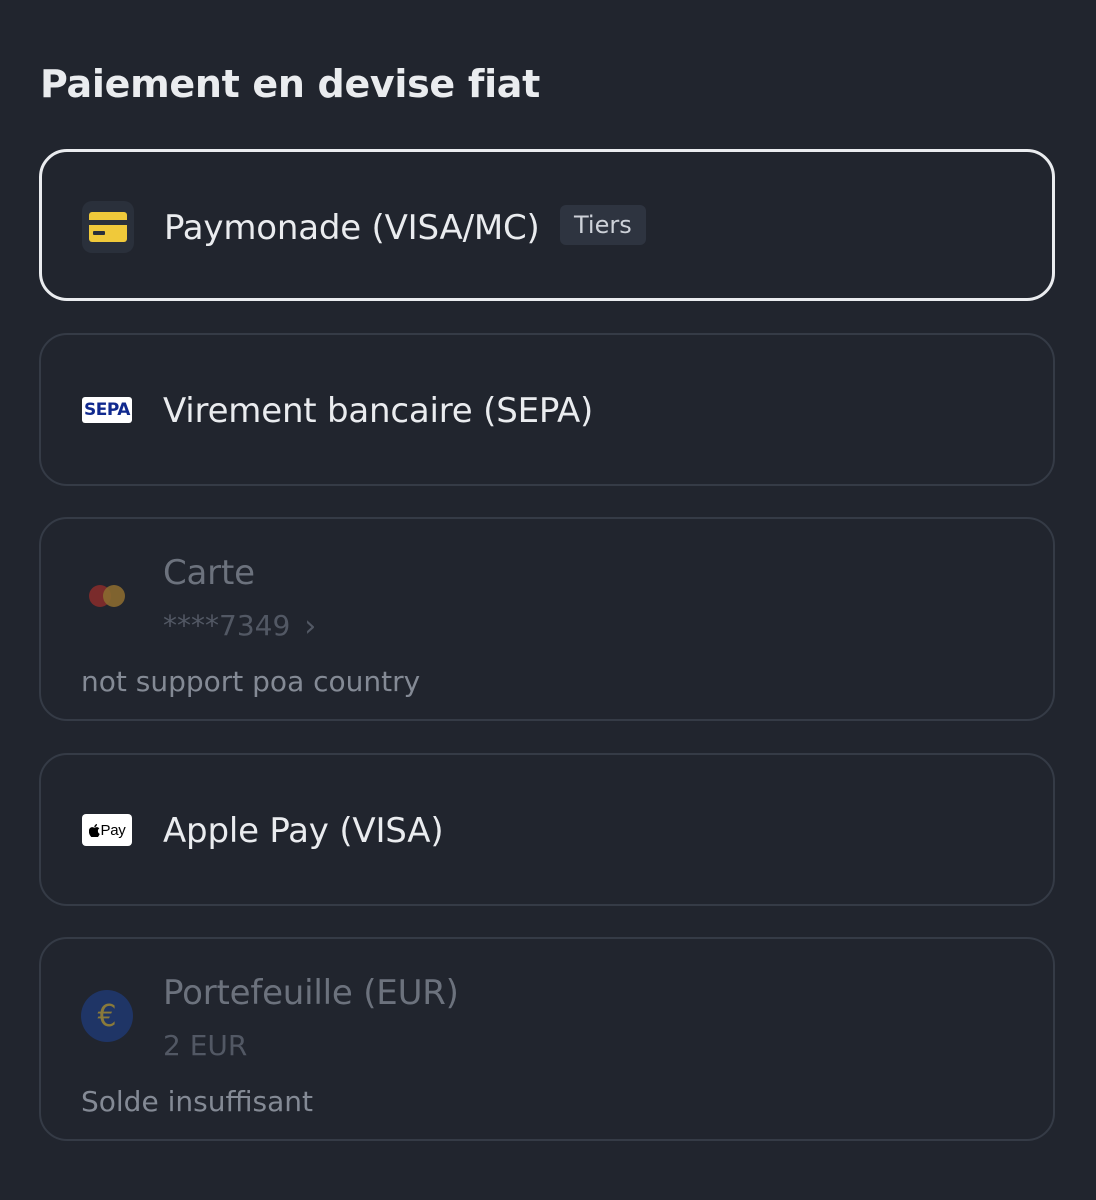 The width and height of the screenshot is (1096, 1200). Describe the element at coordinates (547, 225) in the screenshot. I see `payment-option-paymonade: Paymonade (VISA/MC) Tiers` at that location.